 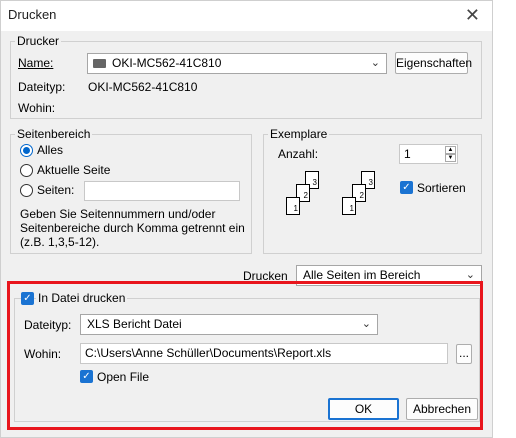 What do you see at coordinates (237, 63) in the screenshot?
I see `printer-name-select: OKI-MC562-41C810 ⌄` at bounding box center [237, 63].